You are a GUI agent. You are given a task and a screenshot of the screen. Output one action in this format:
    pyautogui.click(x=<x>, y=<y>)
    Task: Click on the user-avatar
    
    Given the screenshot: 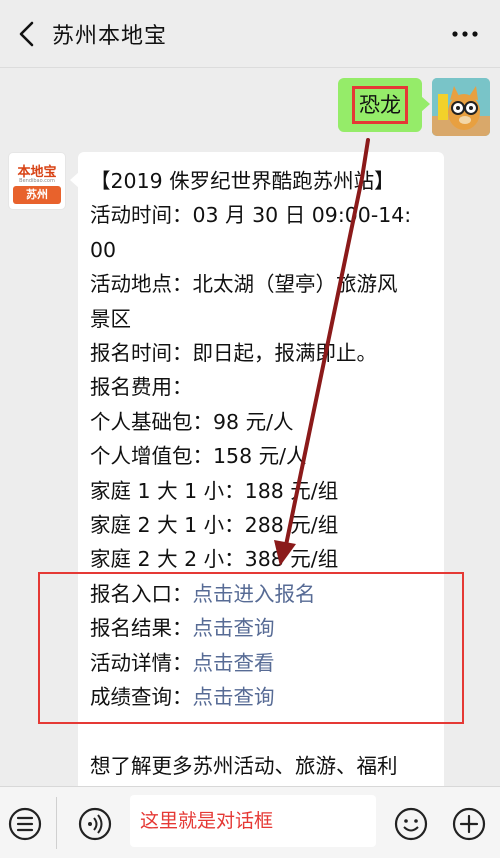 What is the action you would take?
    pyautogui.click(x=461, y=107)
    